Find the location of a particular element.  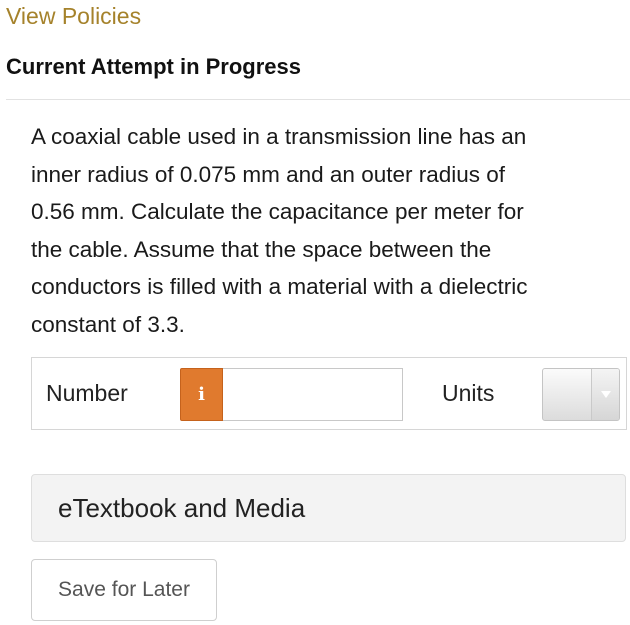

attempt-status-title: Current Attempt in Progress is located at coordinates (154, 66).